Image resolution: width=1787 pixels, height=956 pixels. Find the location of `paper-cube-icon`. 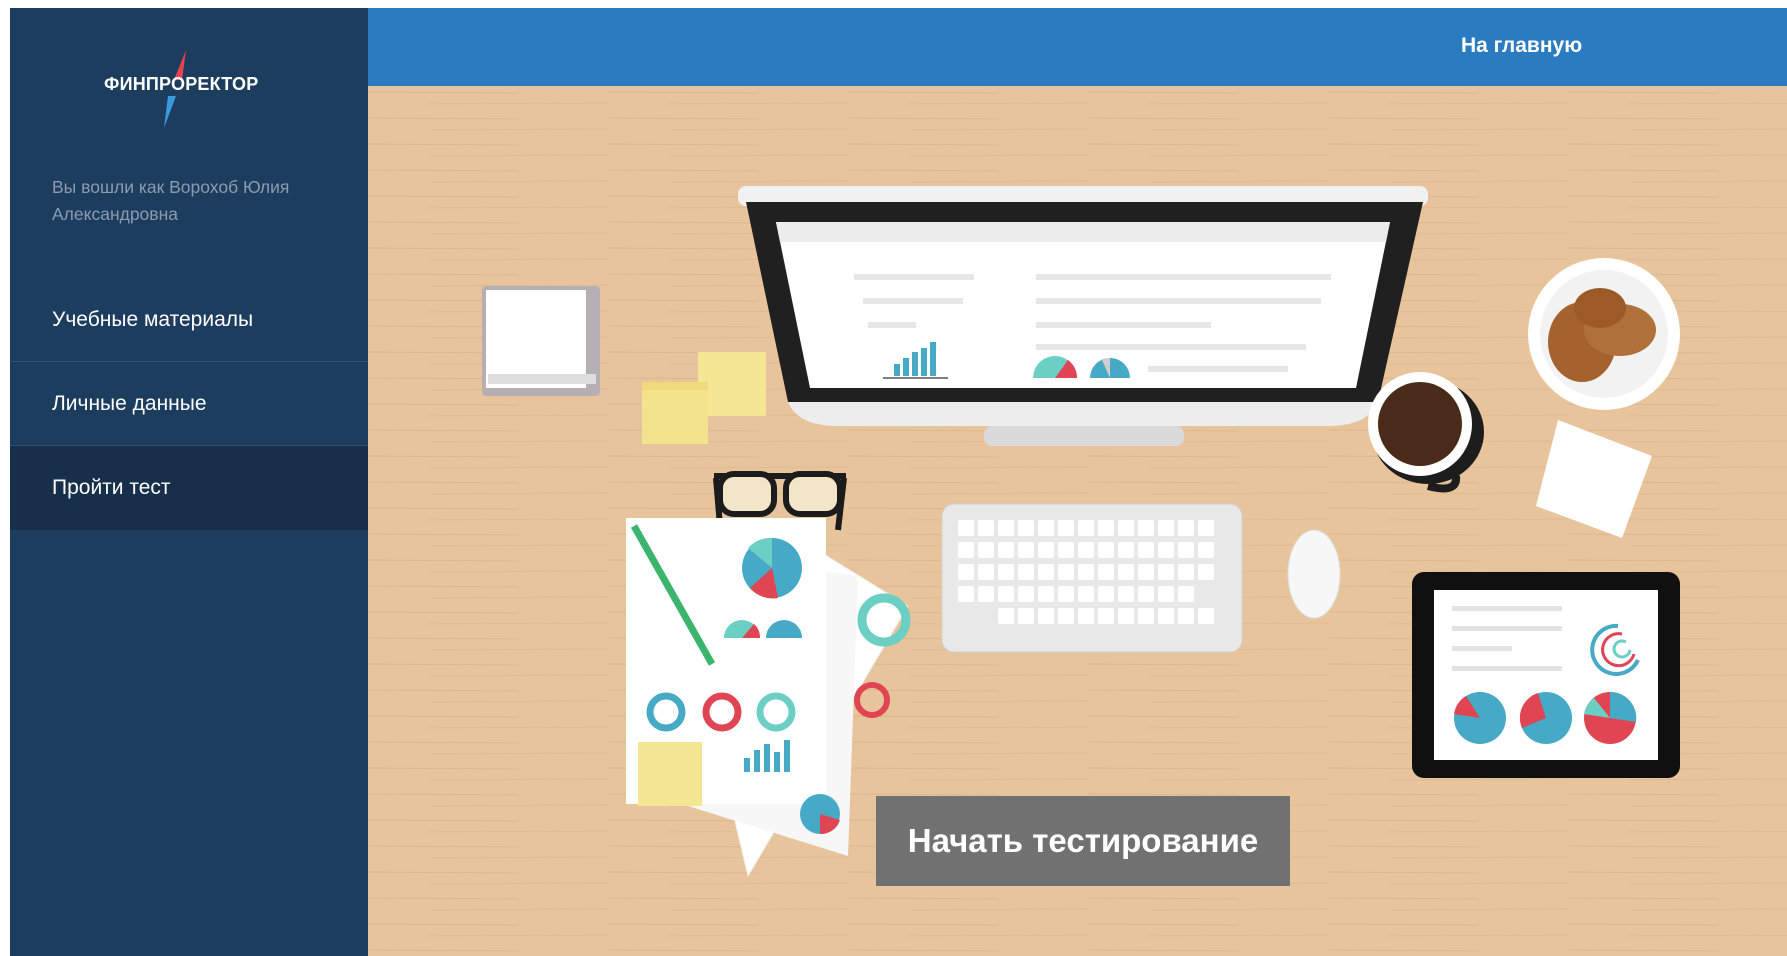

paper-cube-icon is located at coordinates (541, 341).